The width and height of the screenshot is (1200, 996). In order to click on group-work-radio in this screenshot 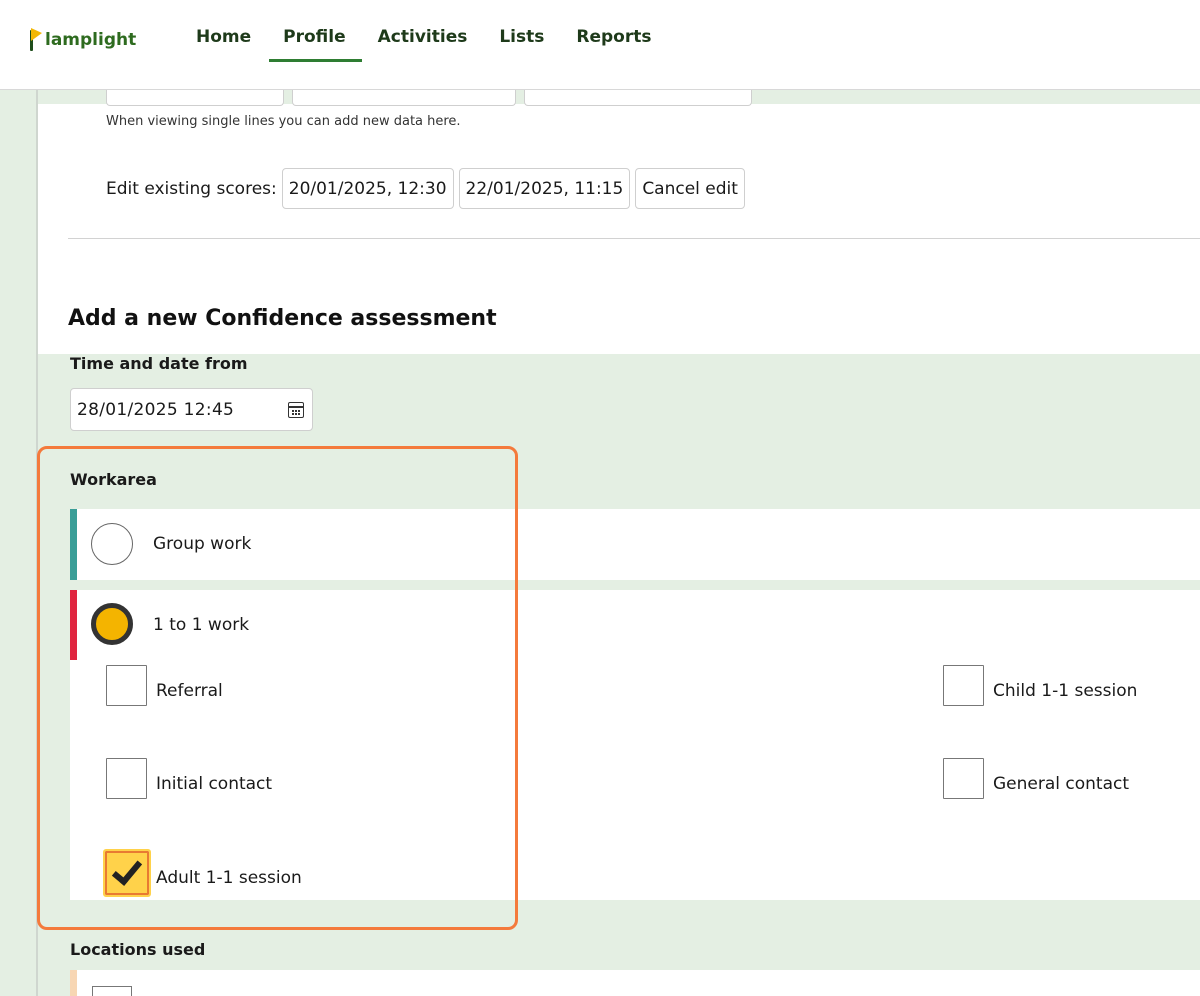, I will do `click(112, 544)`.